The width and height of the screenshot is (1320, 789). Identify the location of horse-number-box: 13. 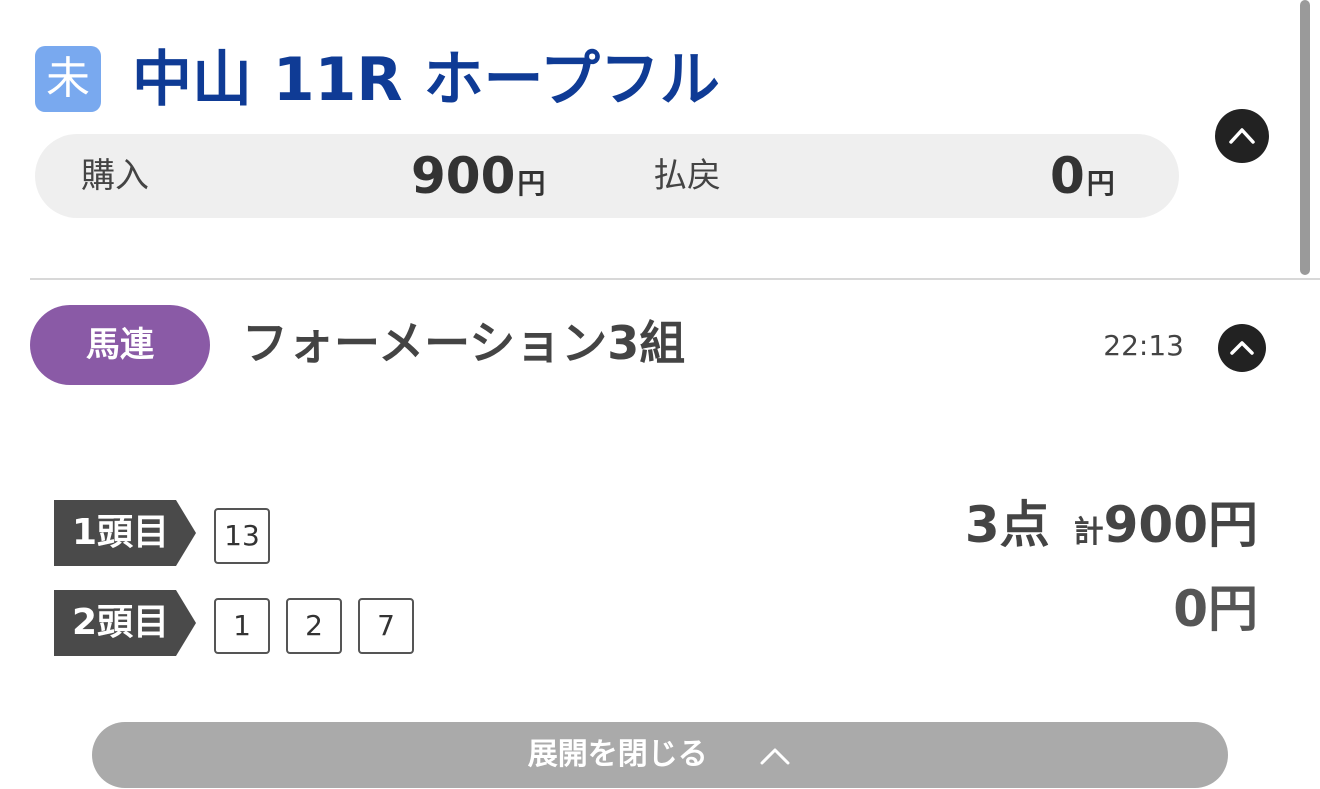
(242, 536).